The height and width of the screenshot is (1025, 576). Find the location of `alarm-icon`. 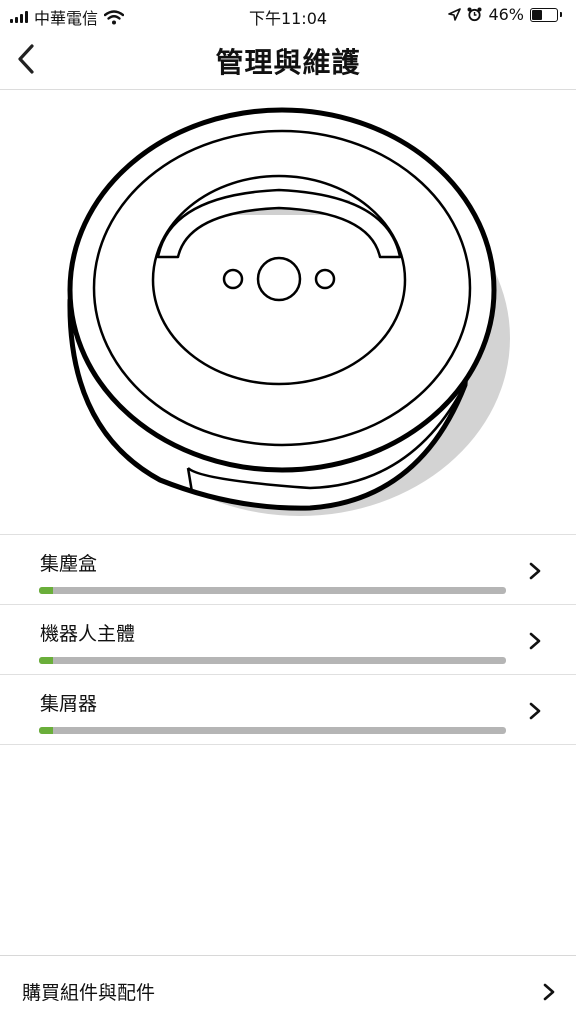

alarm-icon is located at coordinates (474, 14).